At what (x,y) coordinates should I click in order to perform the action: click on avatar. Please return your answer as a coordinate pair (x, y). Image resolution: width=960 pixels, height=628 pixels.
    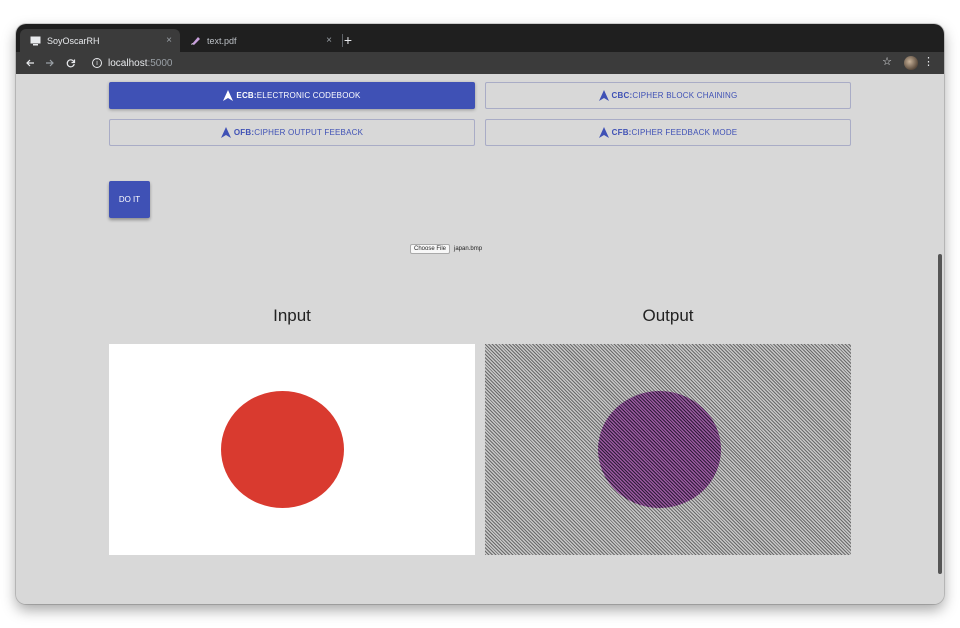
    Looking at the image, I should click on (911, 63).